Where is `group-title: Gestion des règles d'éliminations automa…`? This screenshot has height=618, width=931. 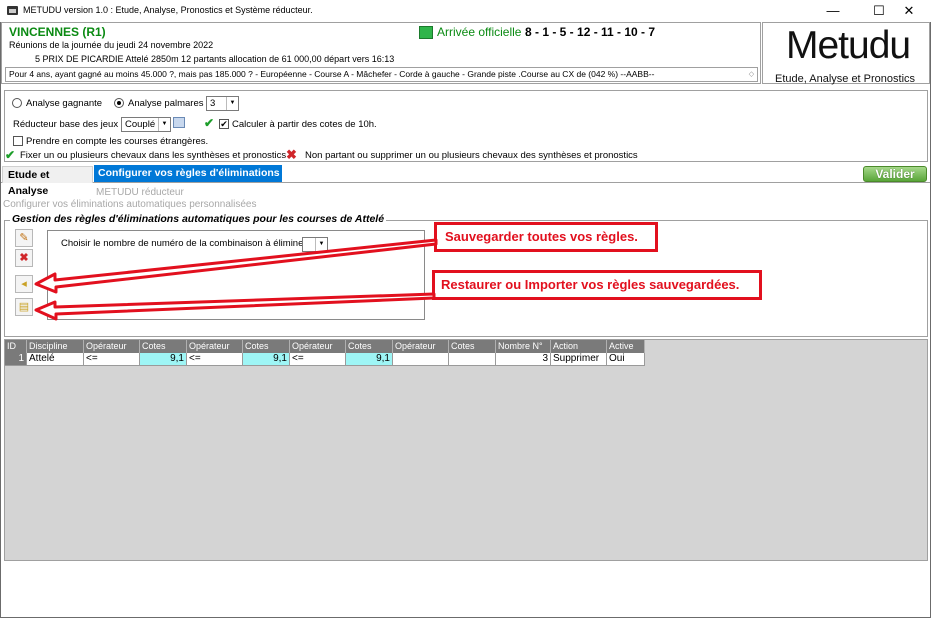 group-title: Gestion des règles d'éliminations automa… is located at coordinates (198, 219).